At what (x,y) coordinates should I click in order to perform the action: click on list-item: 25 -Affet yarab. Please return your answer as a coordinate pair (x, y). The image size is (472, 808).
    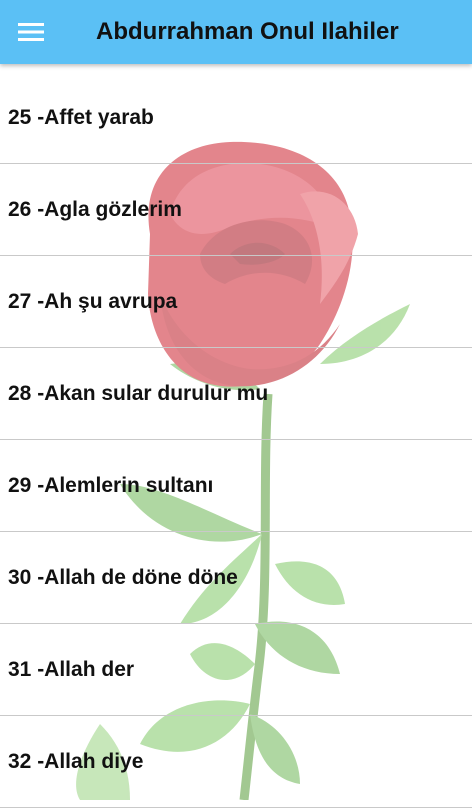
    Looking at the image, I should click on (236, 118).